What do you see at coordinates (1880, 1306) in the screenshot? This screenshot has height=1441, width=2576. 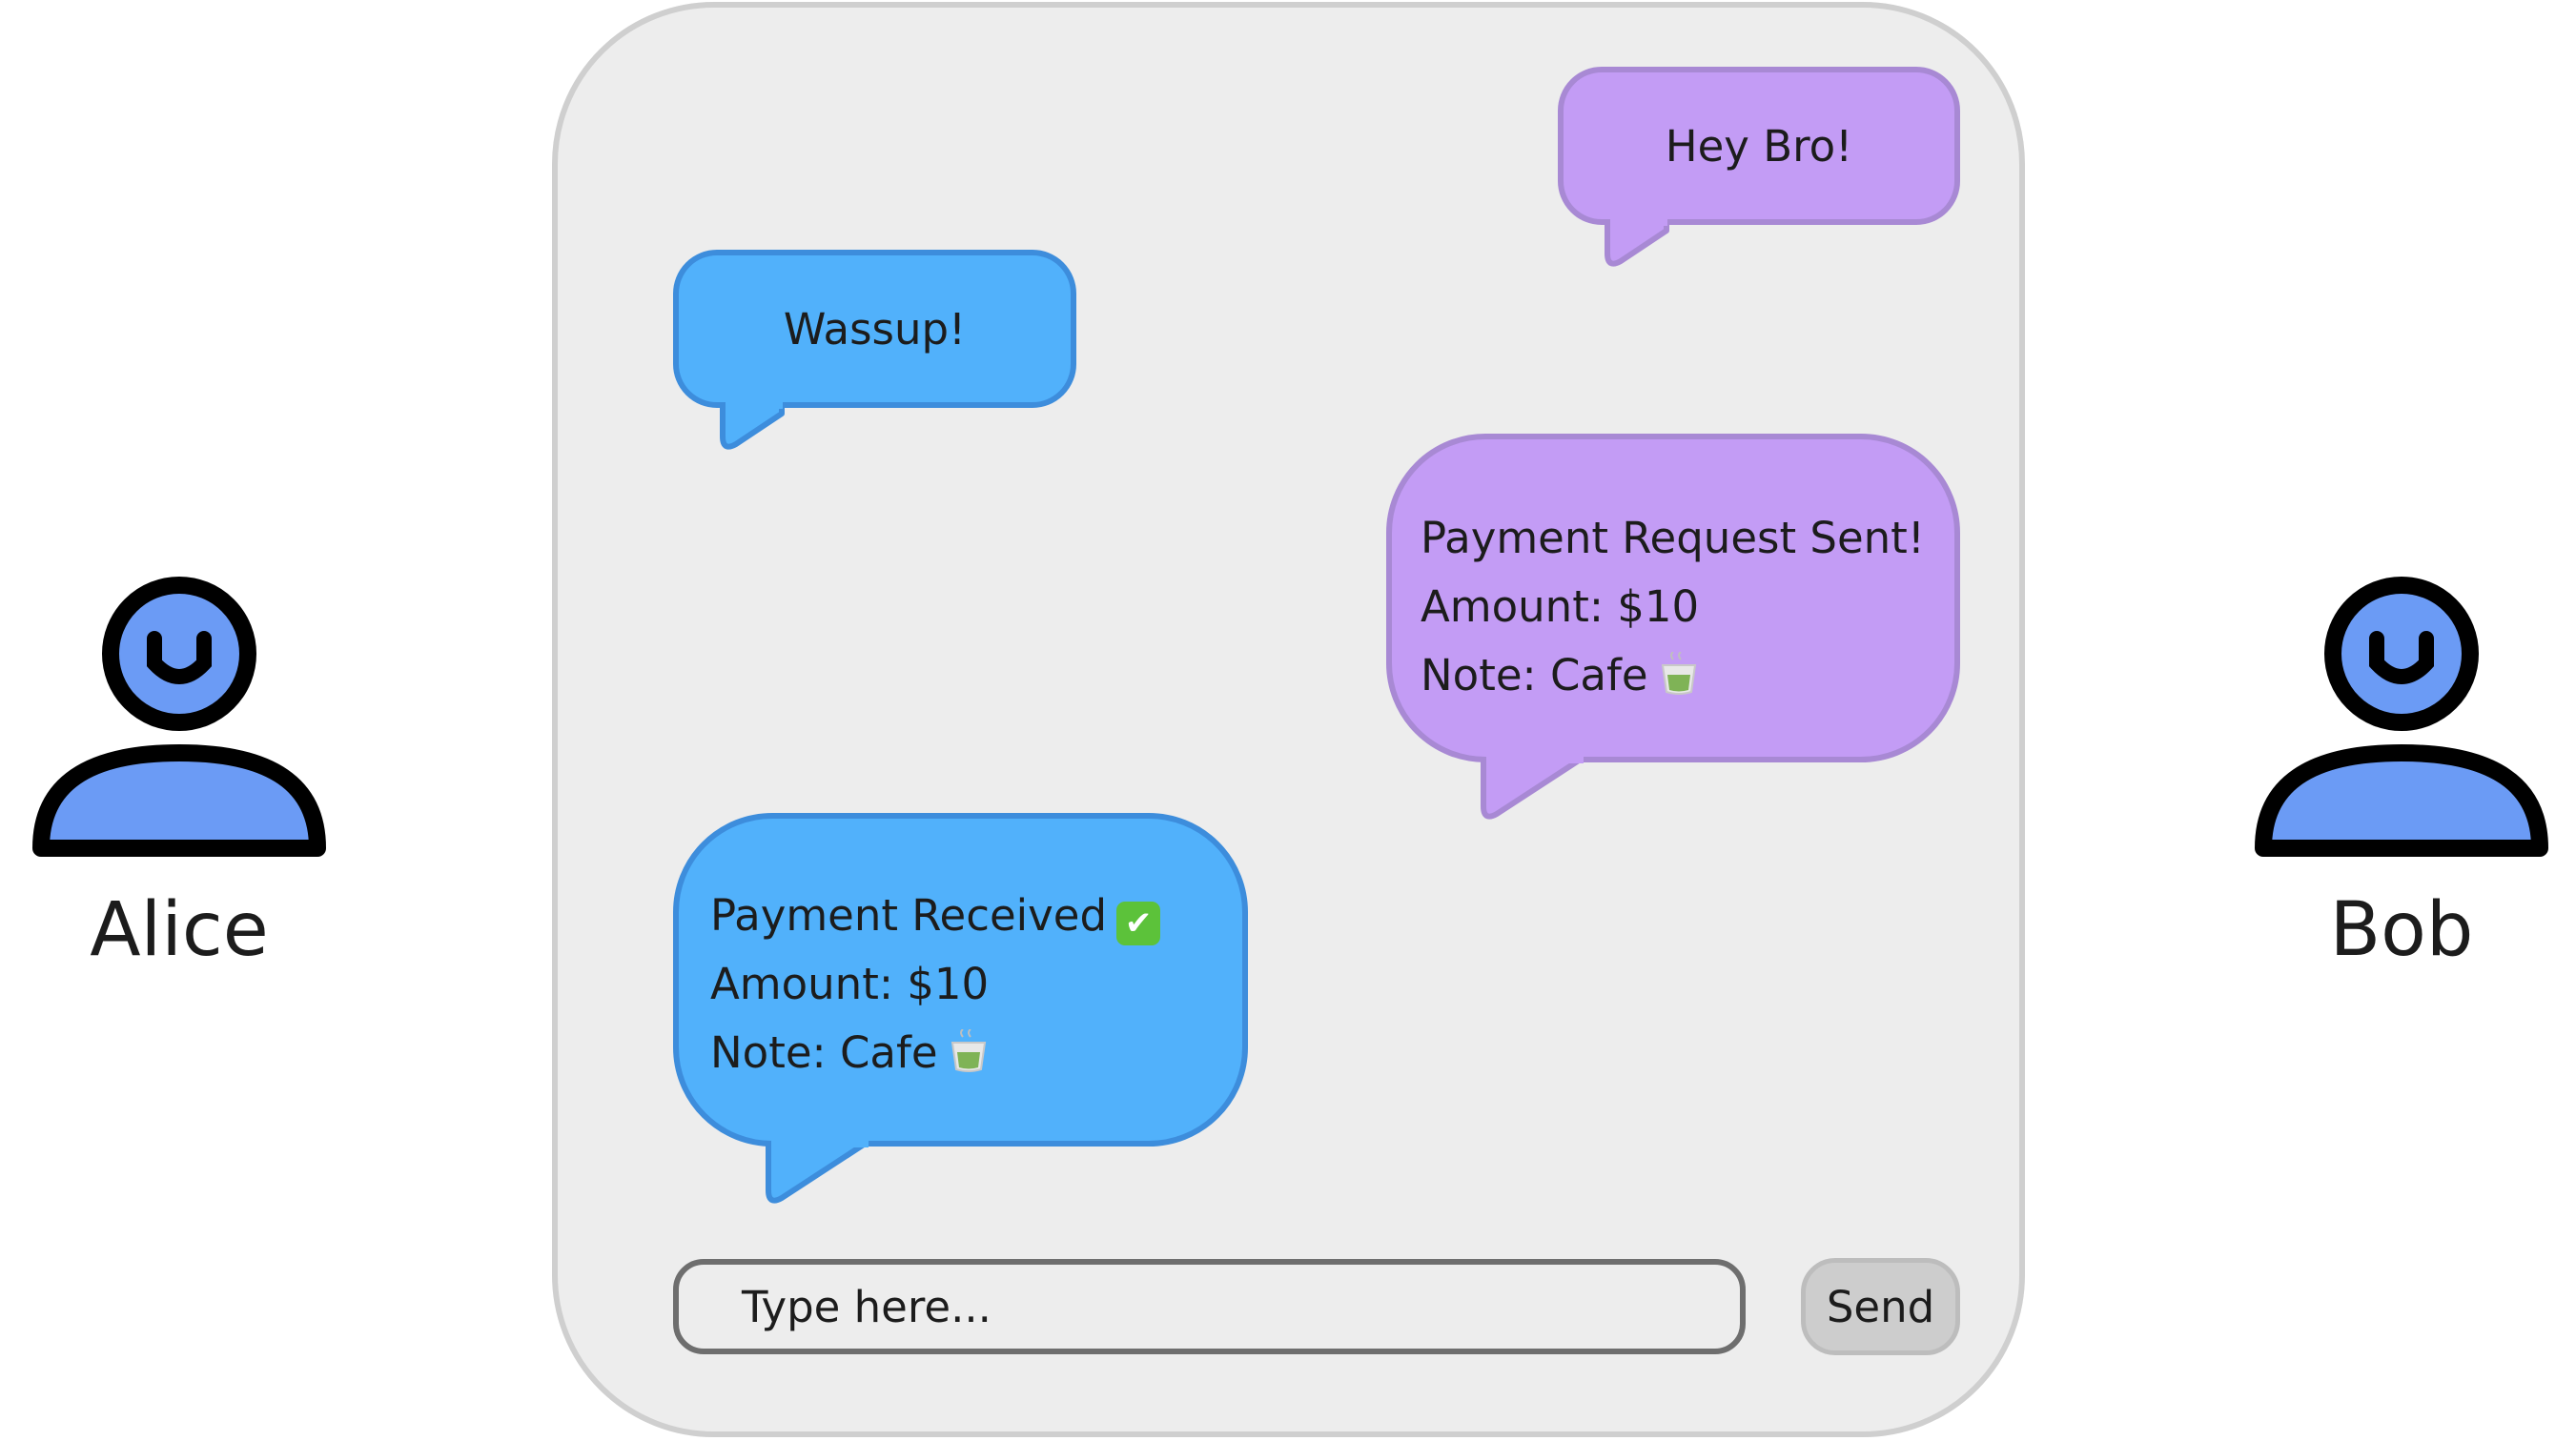 I see `send-button: Send` at bounding box center [1880, 1306].